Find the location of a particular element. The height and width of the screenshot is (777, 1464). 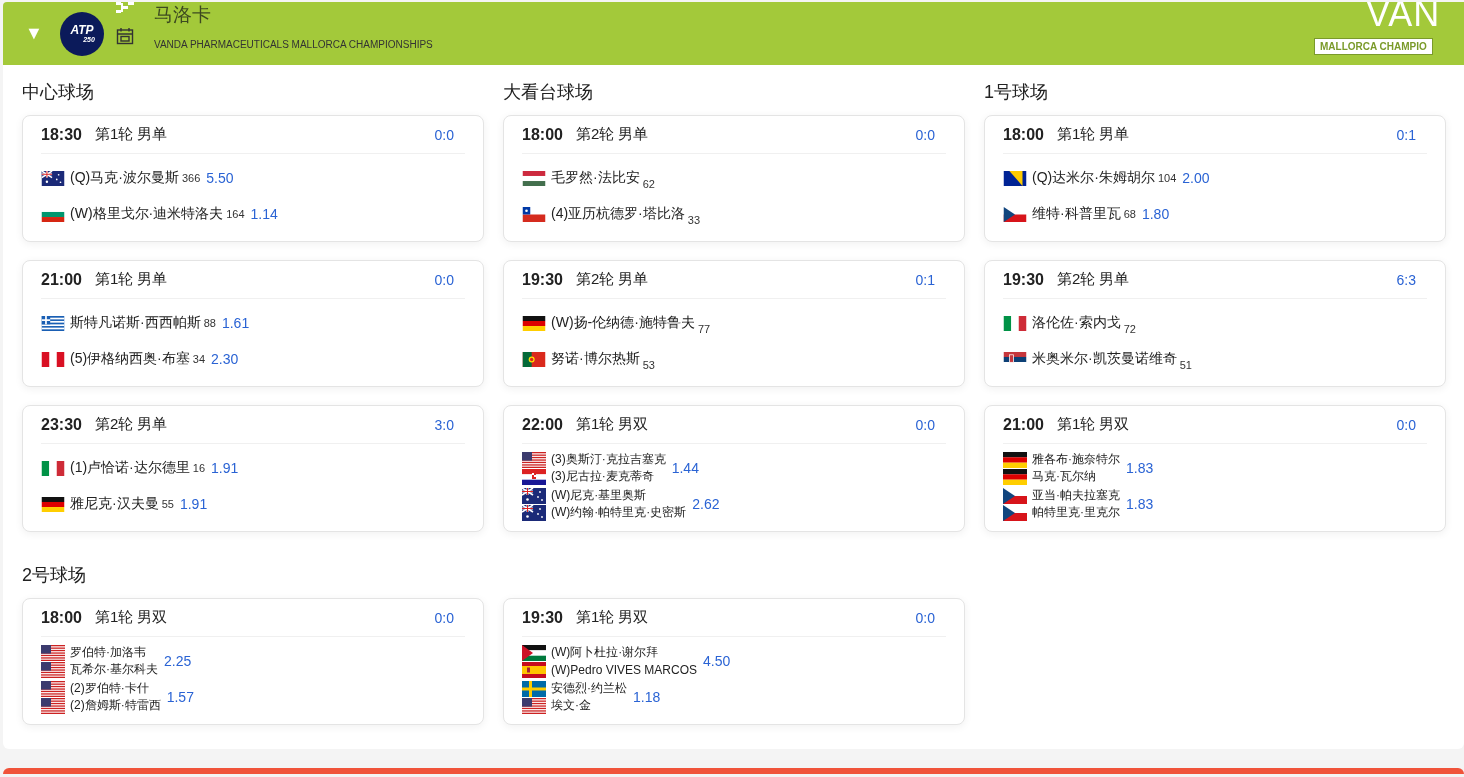

match-card: 18:00 第2轮 男单 0:0 毛罗然·法比安 62 (4)亚历杭德罗·塔比洛 33 is located at coordinates (734, 178).